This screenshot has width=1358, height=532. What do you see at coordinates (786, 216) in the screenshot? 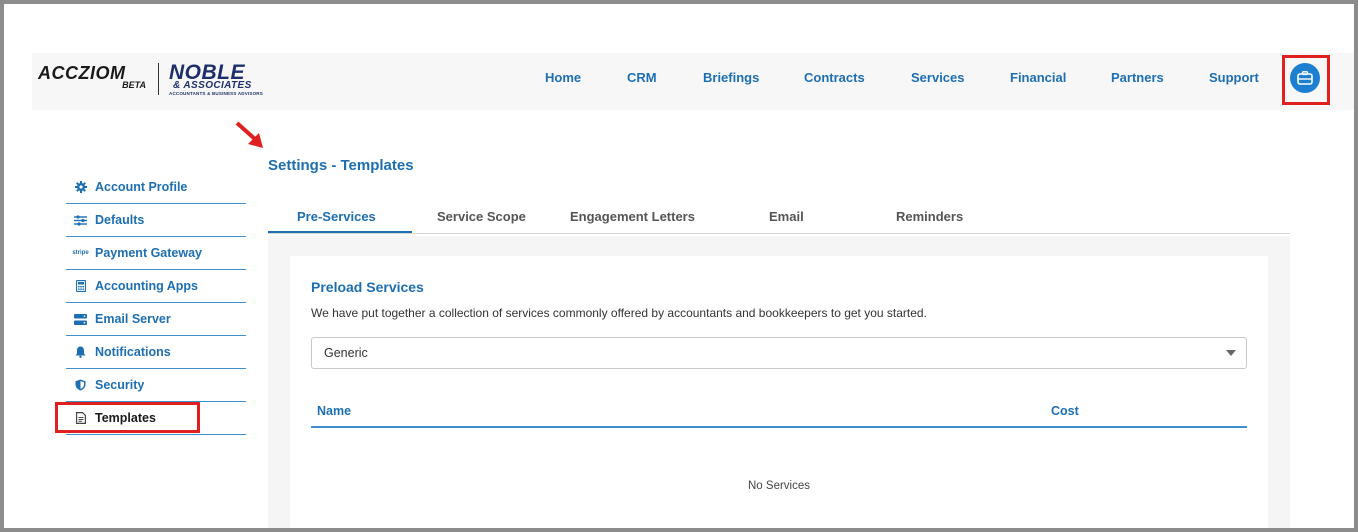
I see `tab-email: Email` at bounding box center [786, 216].